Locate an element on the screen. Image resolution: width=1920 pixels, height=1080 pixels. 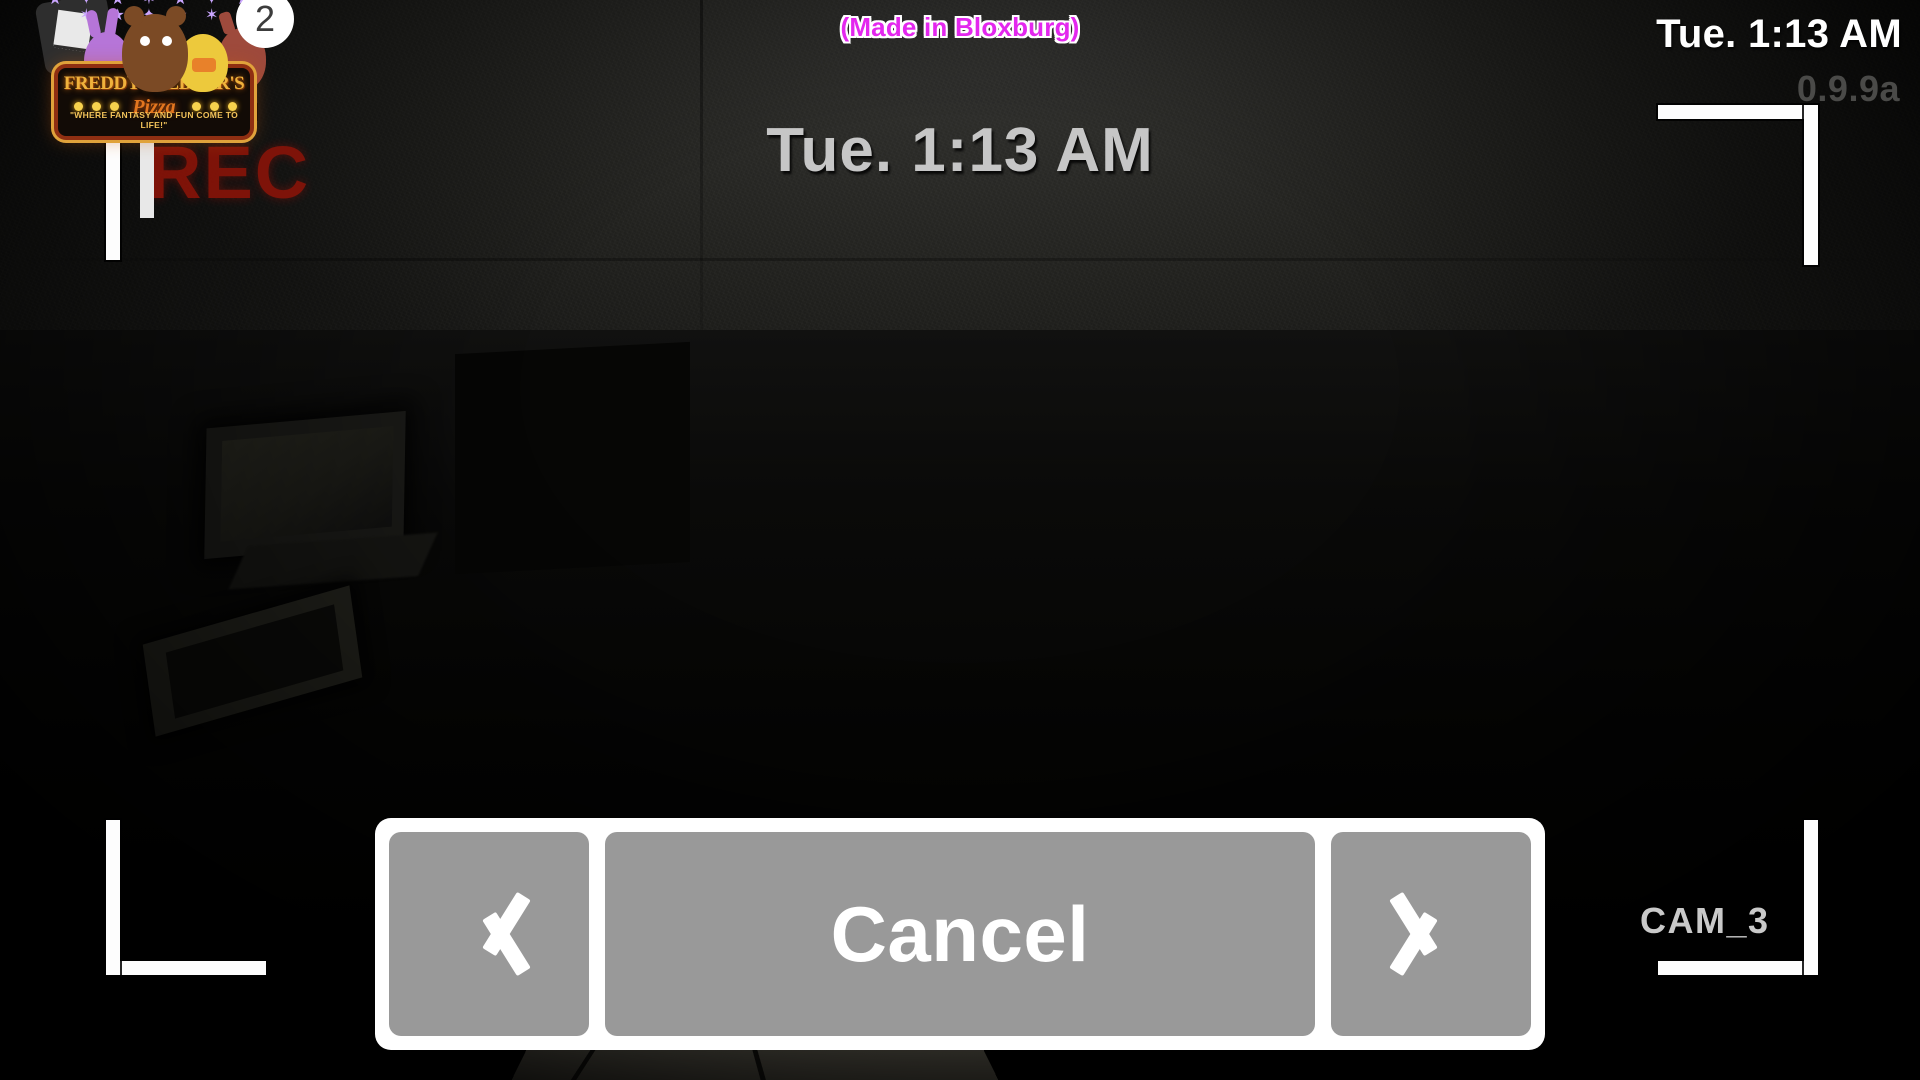
next-camera-button is located at coordinates (1431, 934).